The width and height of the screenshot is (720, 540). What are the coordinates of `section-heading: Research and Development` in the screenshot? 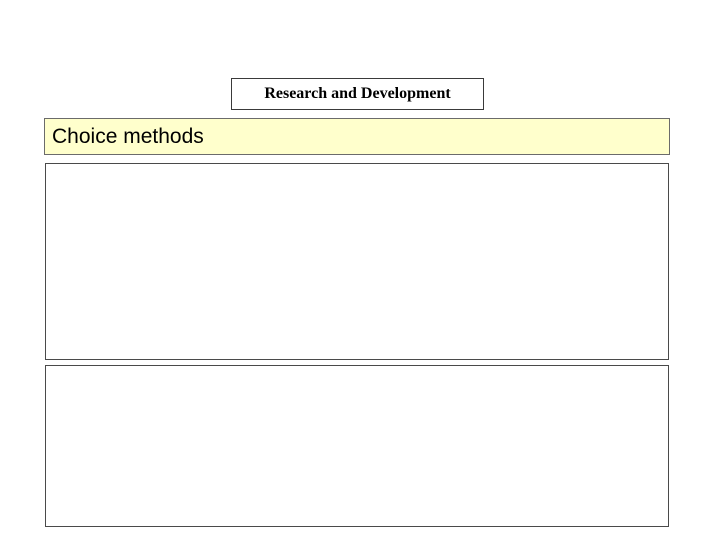 It's located at (357, 93).